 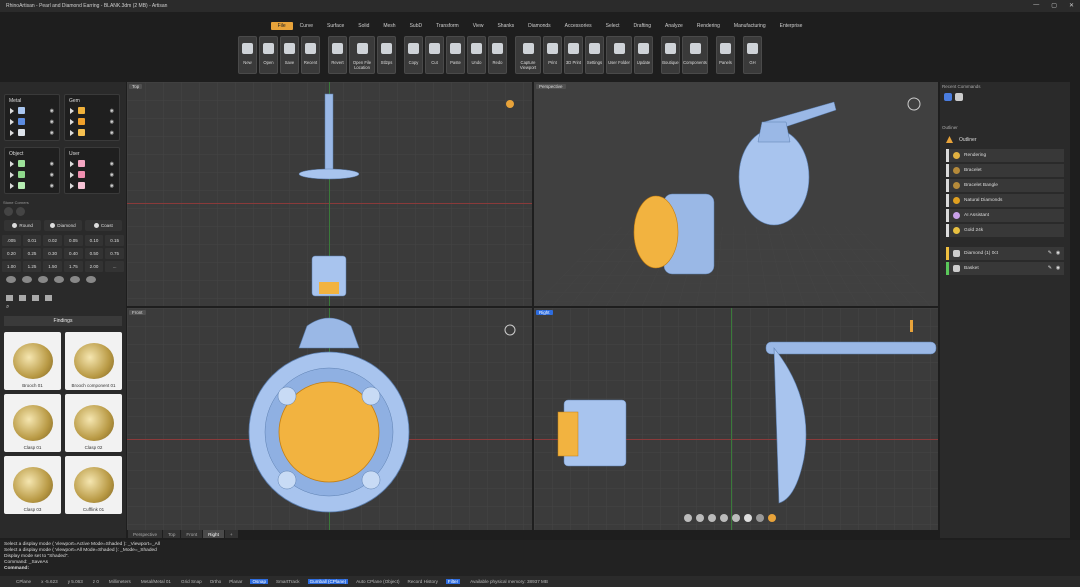 What do you see at coordinates (73, 266) in the screenshot?
I see `stone-size-button: 1.75` at bounding box center [73, 266].